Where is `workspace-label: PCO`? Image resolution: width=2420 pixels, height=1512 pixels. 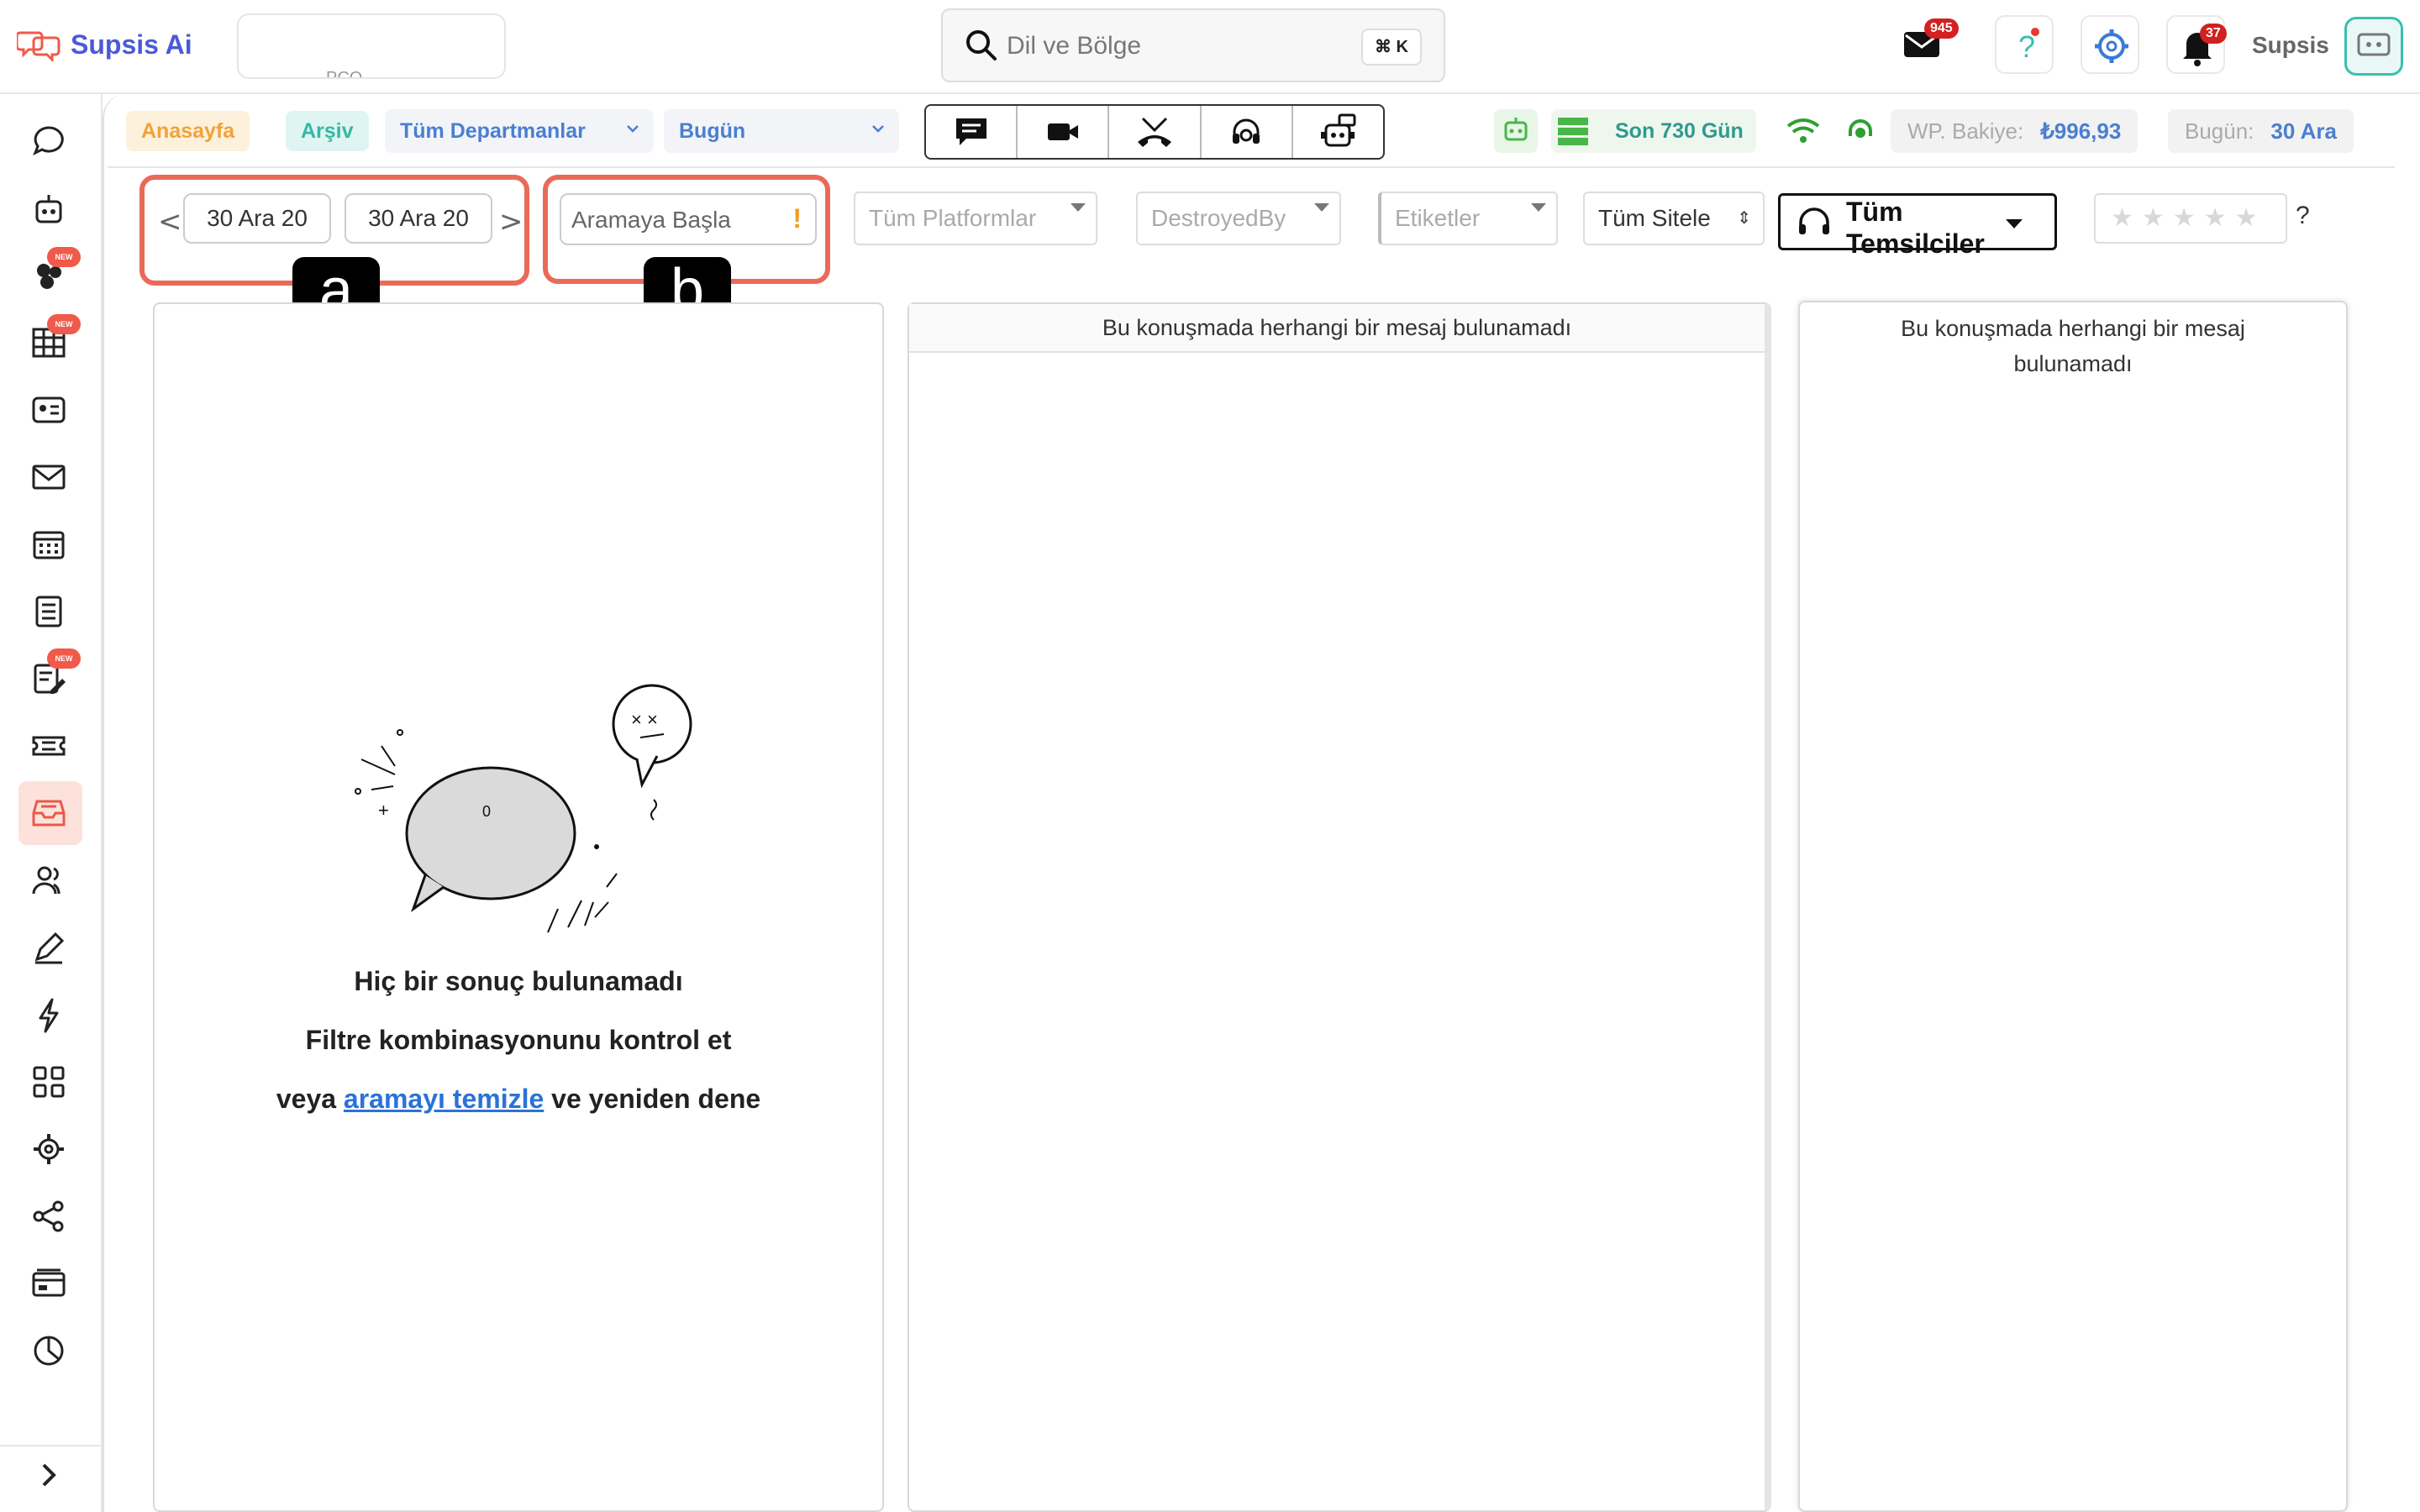 workspace-label: PCO is located at coordinates (344, 74).